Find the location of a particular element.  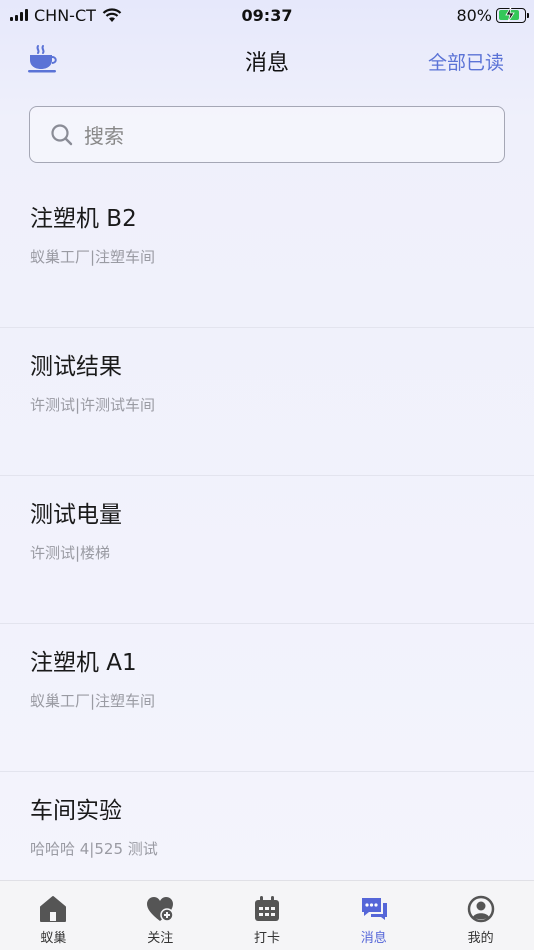

tab-profile: 我的 is located at coordinates (480, 915).